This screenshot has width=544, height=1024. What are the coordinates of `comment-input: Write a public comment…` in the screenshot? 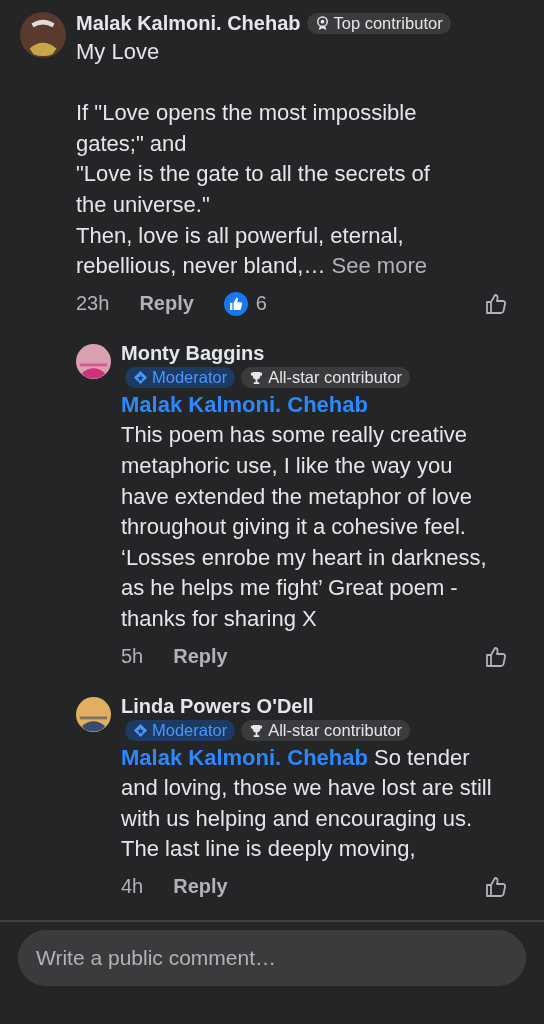 It's located at (272, 958).